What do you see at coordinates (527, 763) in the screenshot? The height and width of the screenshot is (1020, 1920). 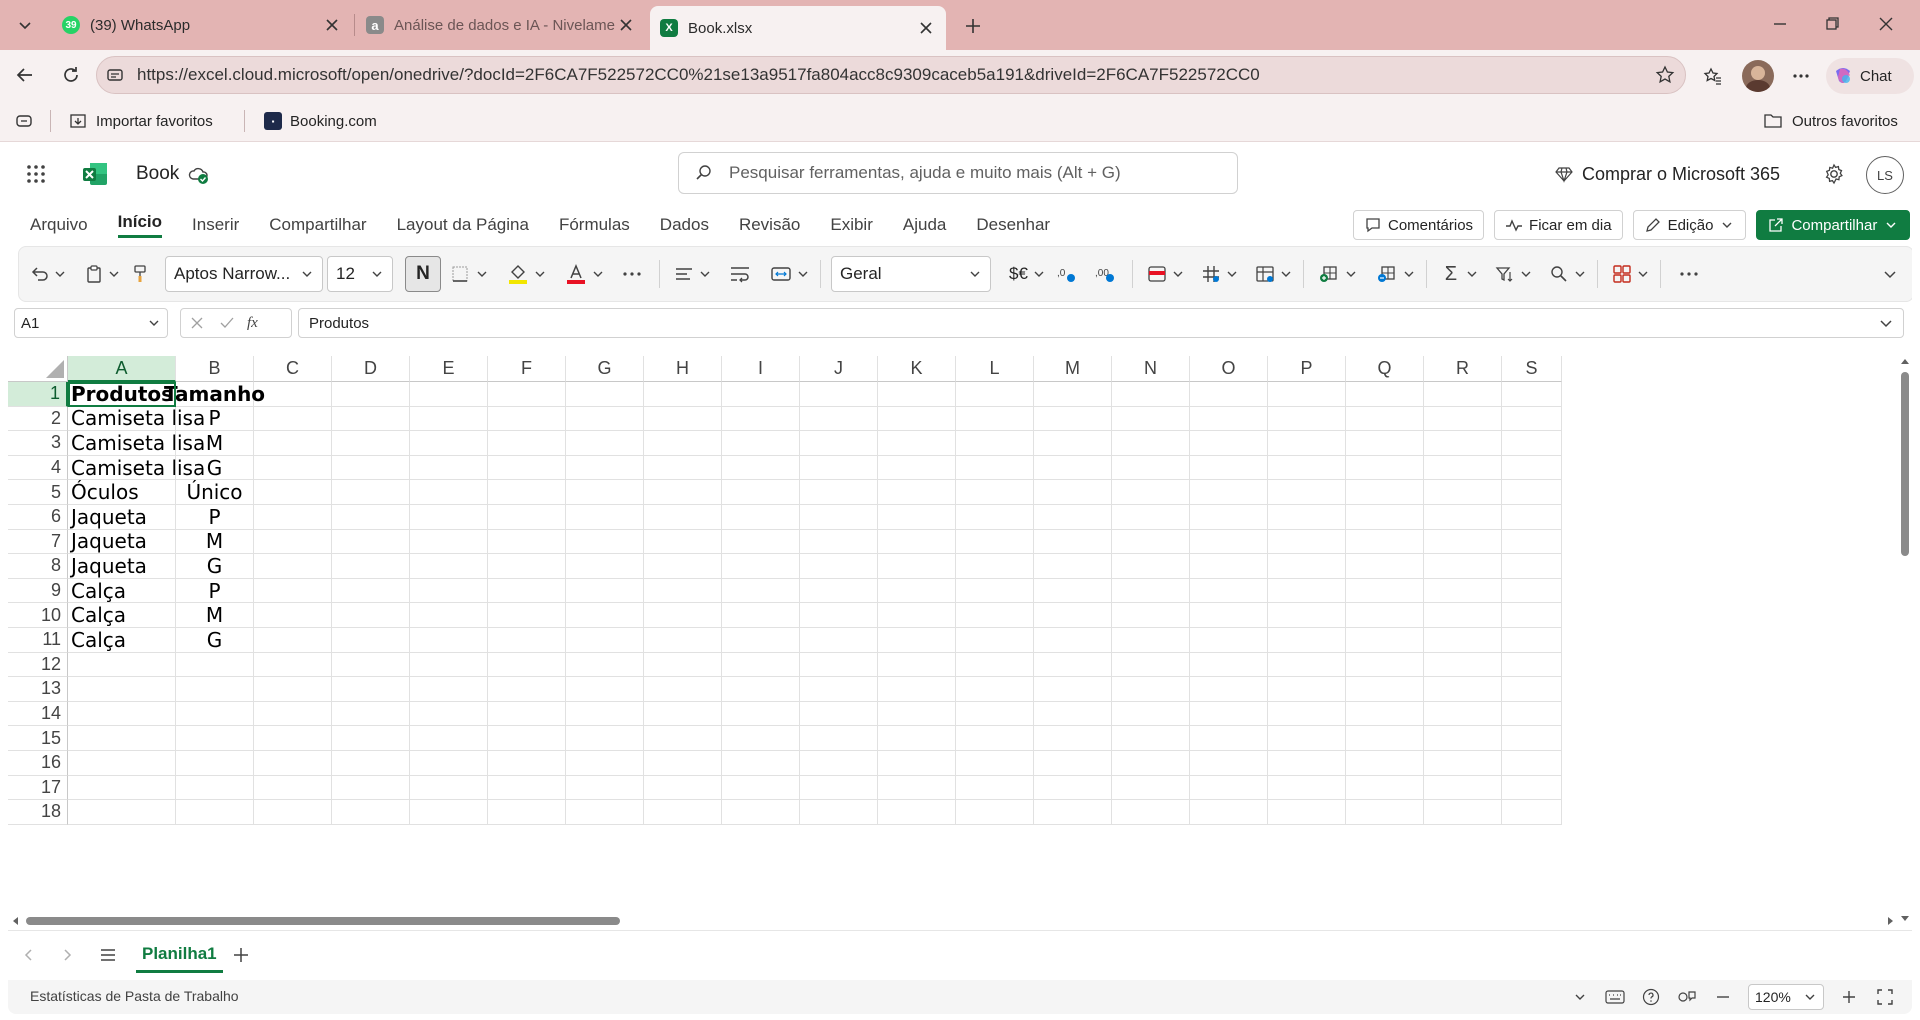 I see `cell-f16` at bounding box center [527, 763].